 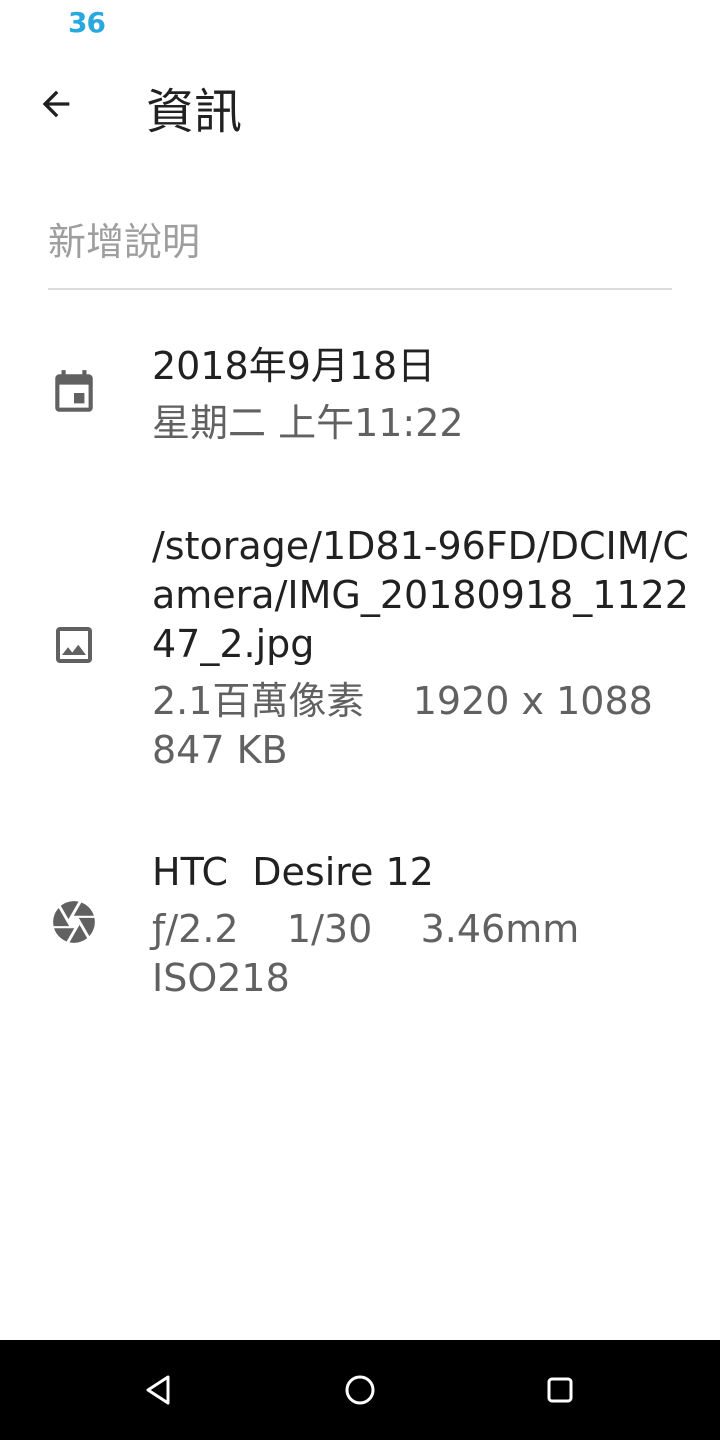 I want to click on description-field, so click(x=360, y=248).